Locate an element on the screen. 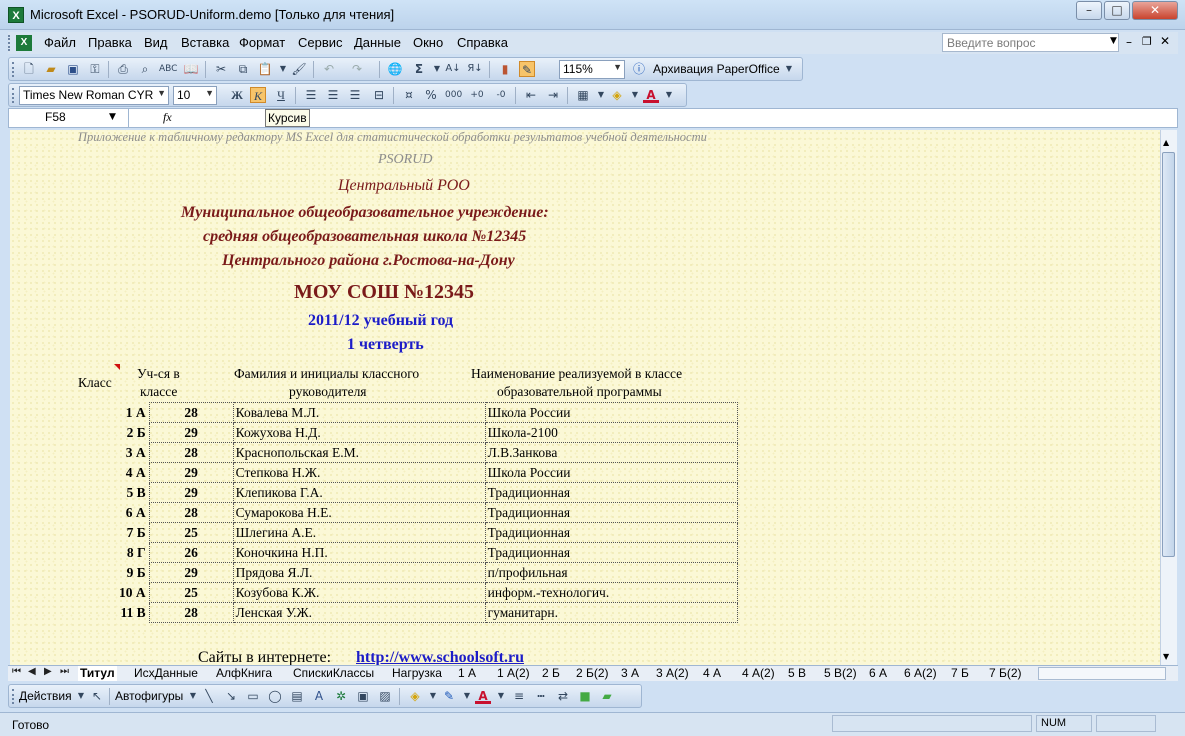 The height and width of the screenshot is (736, 1185). last-sheet-icon: ⏭ is located at coordinates (64, 671).